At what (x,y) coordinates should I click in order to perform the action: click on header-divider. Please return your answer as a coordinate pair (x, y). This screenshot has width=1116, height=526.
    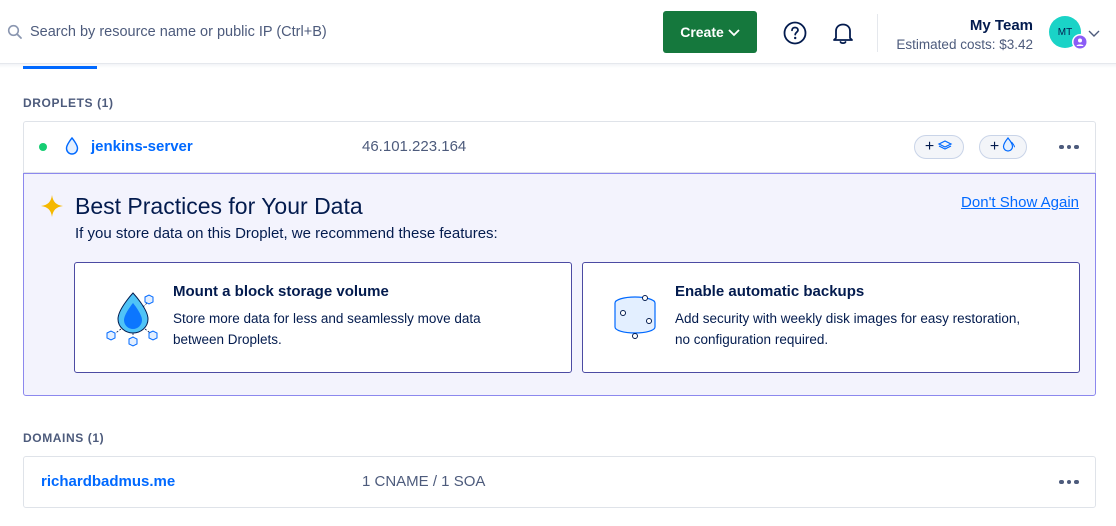
    Looking at the image, I should click on (877, 33).